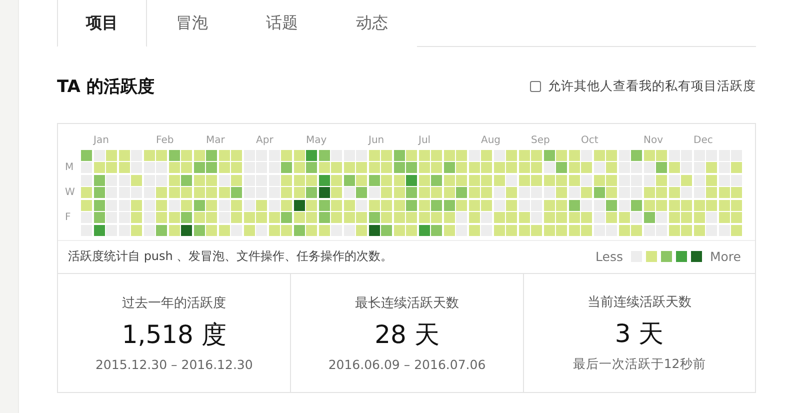 This screenshot has height=413, width=800. Describe the element at coordinates (265, 141) in the screenshot. I see `month-label: Apr` at that location.